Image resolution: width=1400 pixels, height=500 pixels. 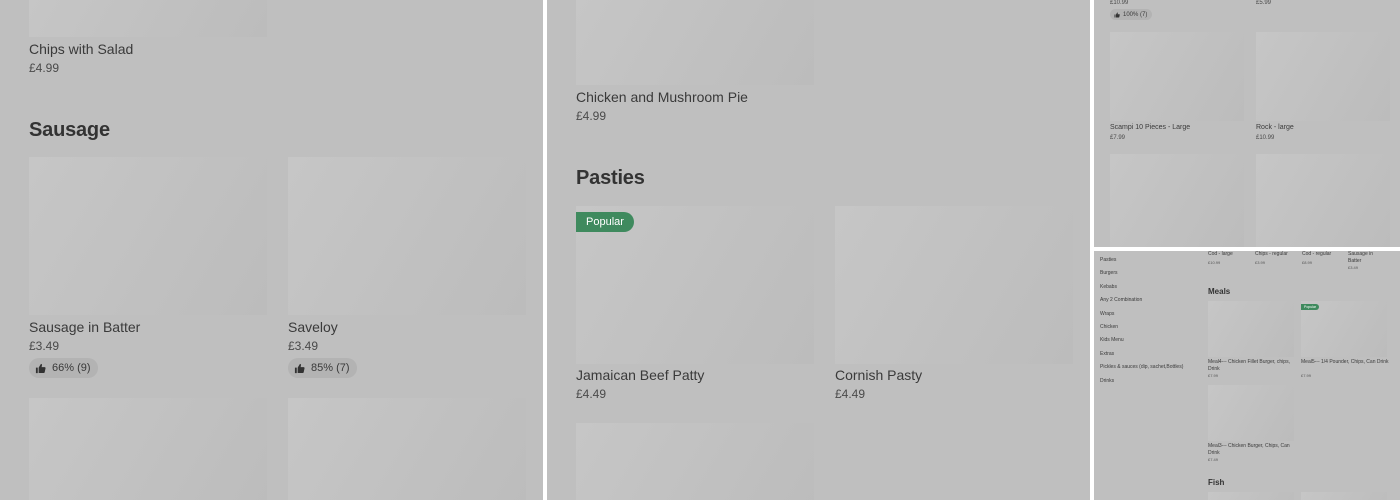 What do you see at coordinates (69, 130) in the screenshot?
I see `section-title: Sausage` at bounding box center [69, 130].